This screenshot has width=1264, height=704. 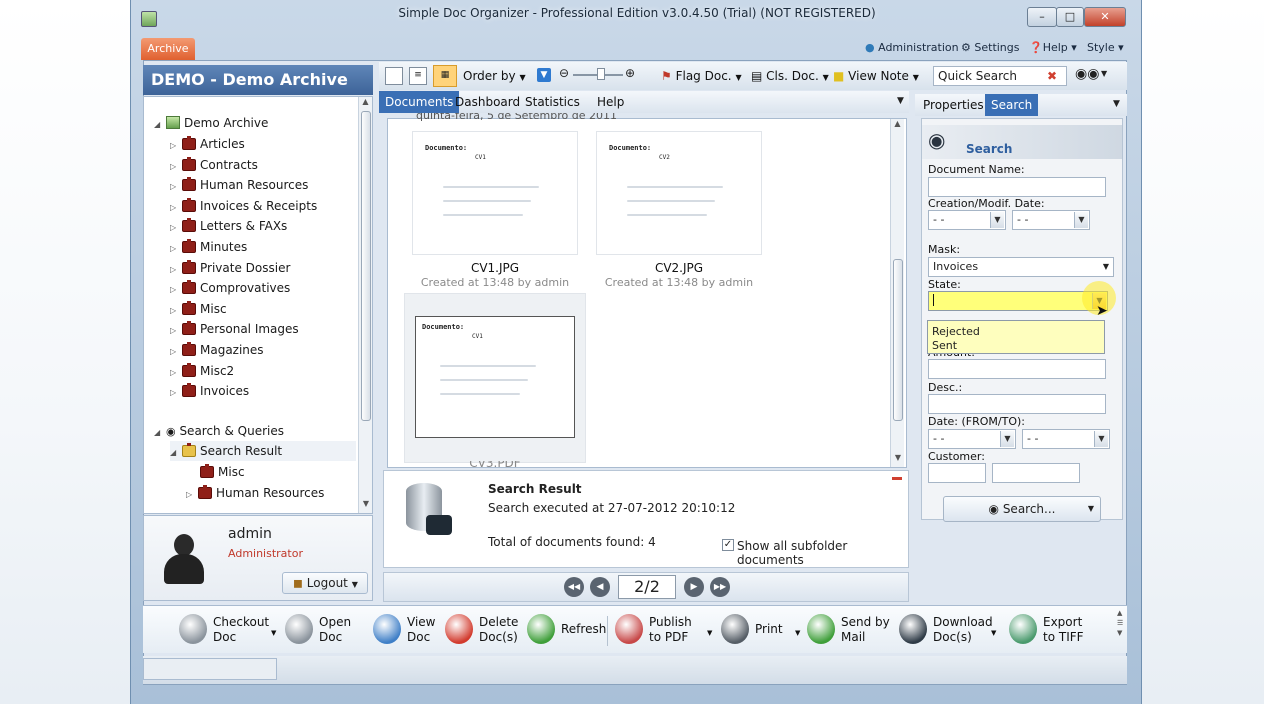 I want to click on document-preview: Documento: CV1, so click(x=495, y=377).